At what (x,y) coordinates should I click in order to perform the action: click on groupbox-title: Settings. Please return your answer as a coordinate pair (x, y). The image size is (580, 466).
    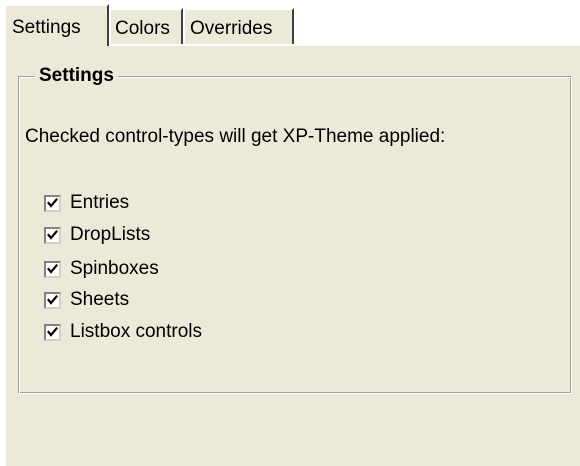
    Looking at the image, I should click on (76, 76).